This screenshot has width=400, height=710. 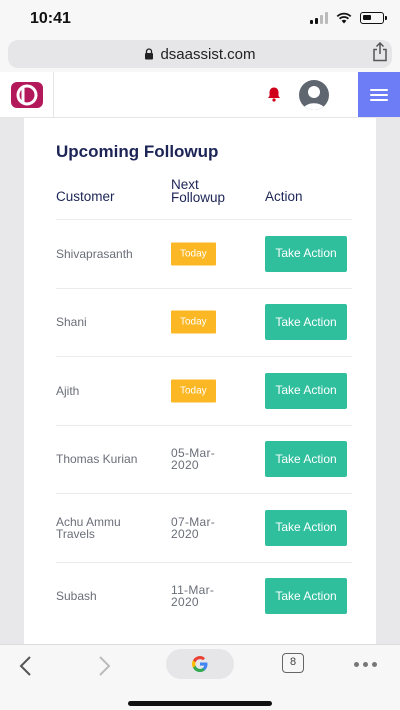 What do you see at coordinates (68, 390) in the screenshot?
I see `customer-name: Ajith` at bounding box center [68, 390].